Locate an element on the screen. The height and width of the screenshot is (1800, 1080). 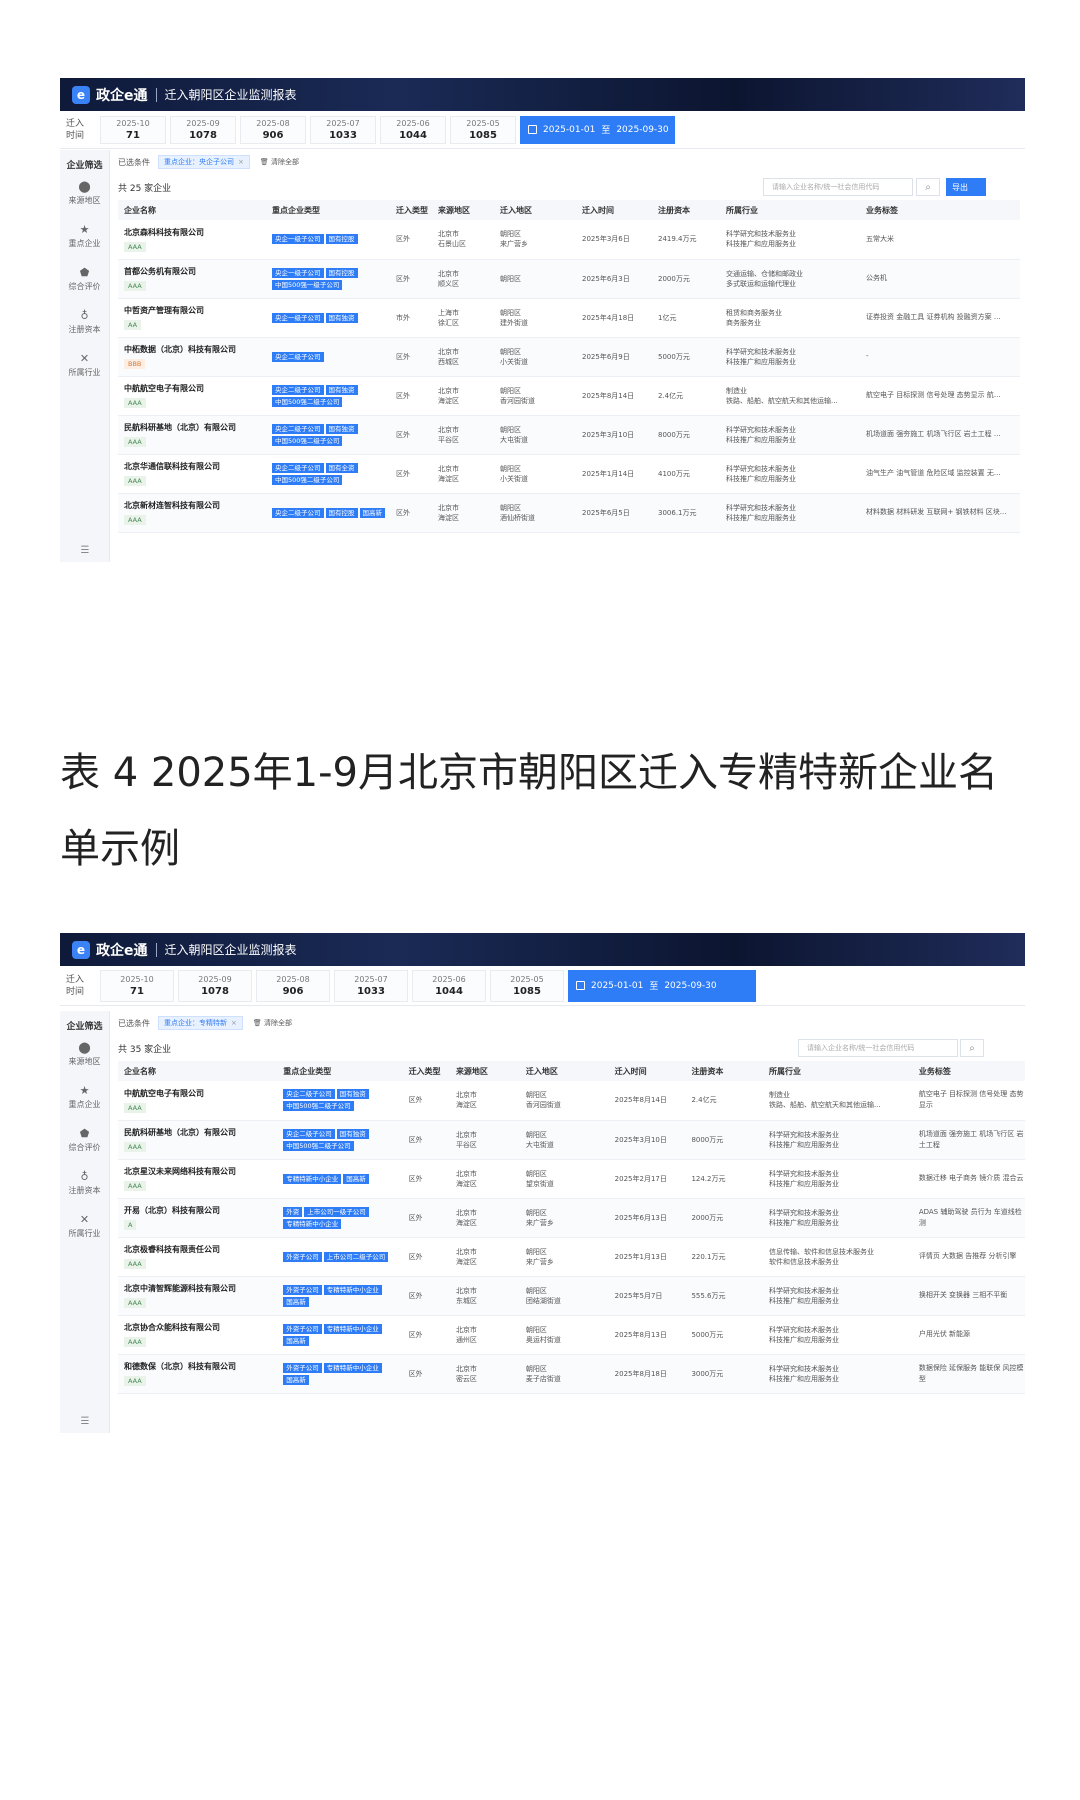
month-name: 2025-05 is located at coordinates (527, 979).